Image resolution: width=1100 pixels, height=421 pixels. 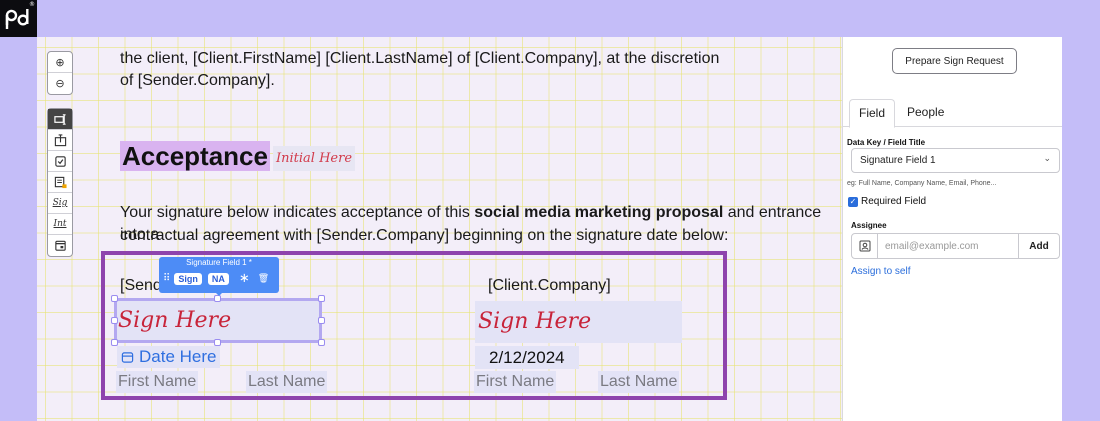 I want to click on date-tool, so click(x=60, y=245).